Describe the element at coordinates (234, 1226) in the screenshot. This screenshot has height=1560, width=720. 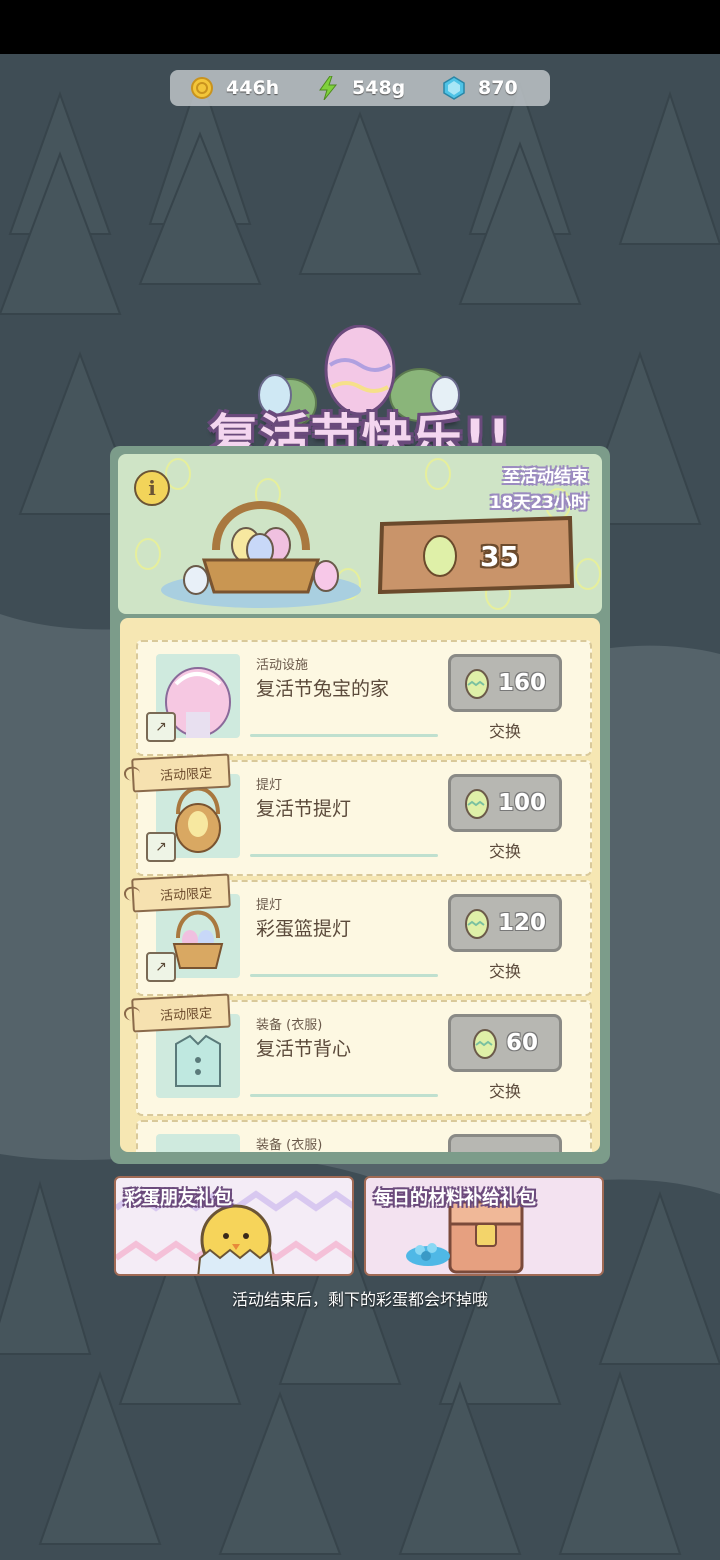
I see `friend-pack-banner: 彩蛋朋友礼包` at that location.